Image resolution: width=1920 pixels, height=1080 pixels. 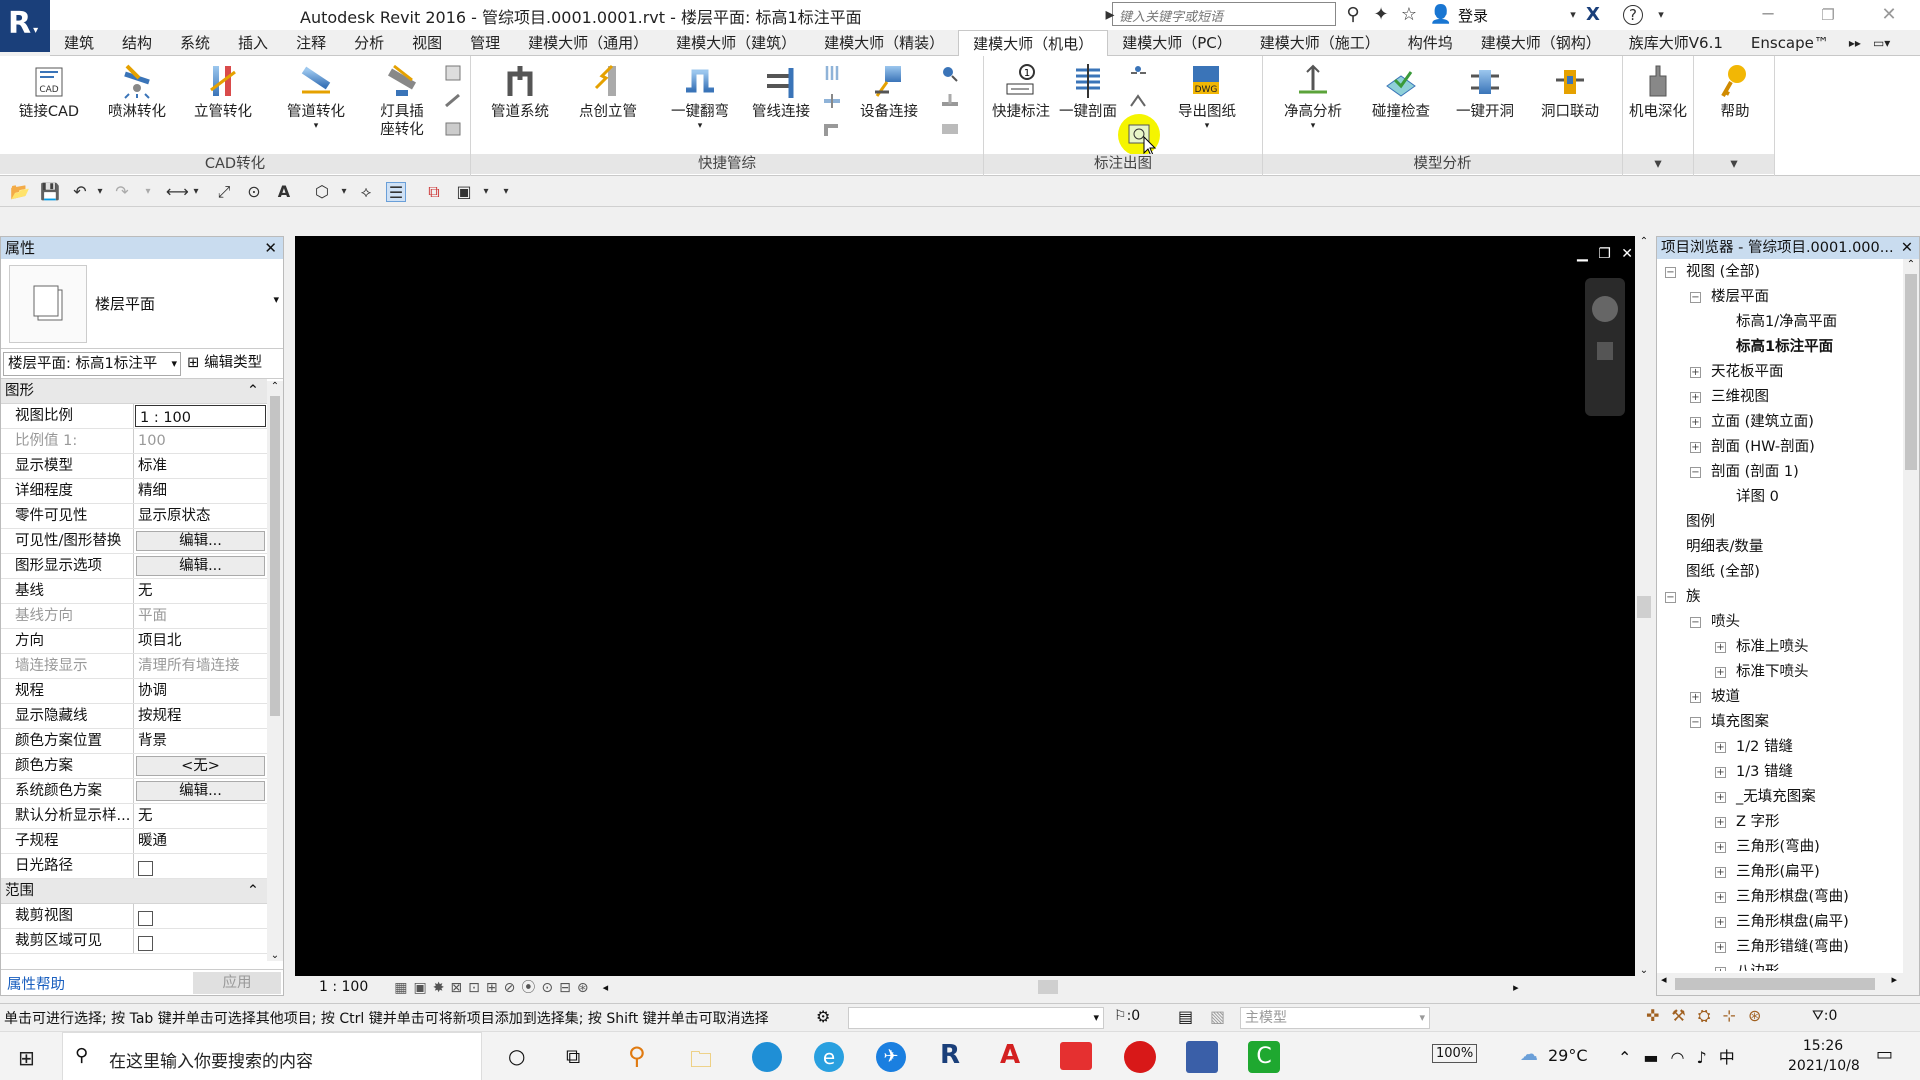 What do you see at coordinates (275, 671) in the screenshot?
I see `properties-scrollbar: ⌃ ⌄` at bounding box center [275, 671].